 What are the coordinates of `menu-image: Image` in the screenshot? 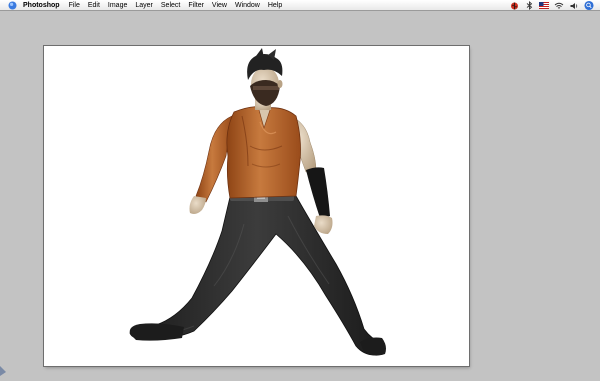 It's located at (117, 5).